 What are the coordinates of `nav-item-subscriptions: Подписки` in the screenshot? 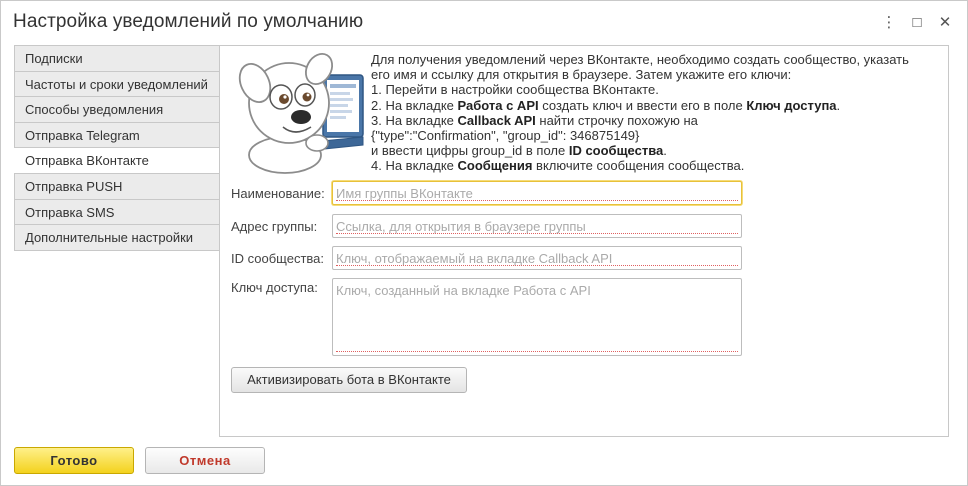 It's located at (117, 59).